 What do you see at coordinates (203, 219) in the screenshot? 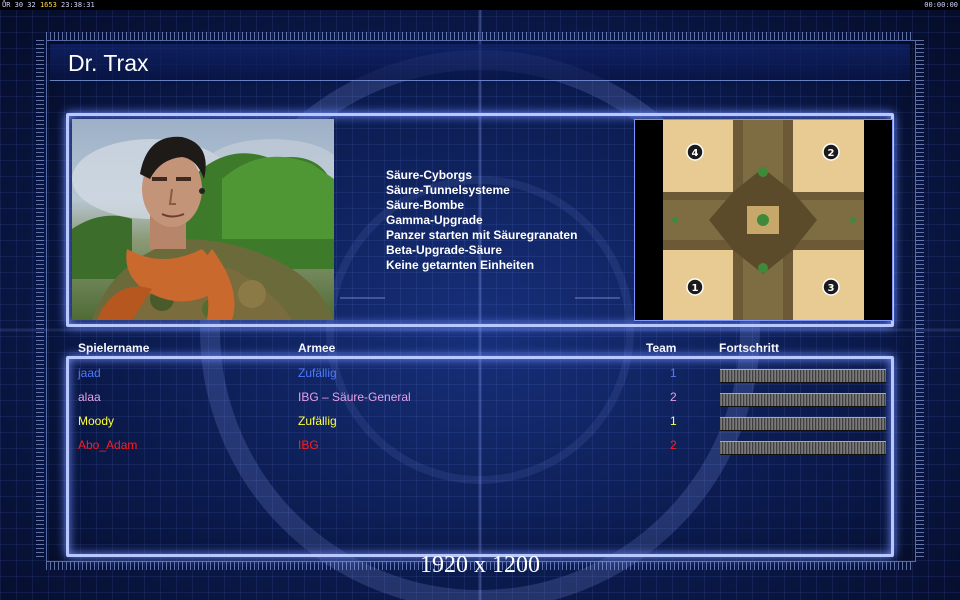
I see `general-portrait` at bounding box center [203, 219].